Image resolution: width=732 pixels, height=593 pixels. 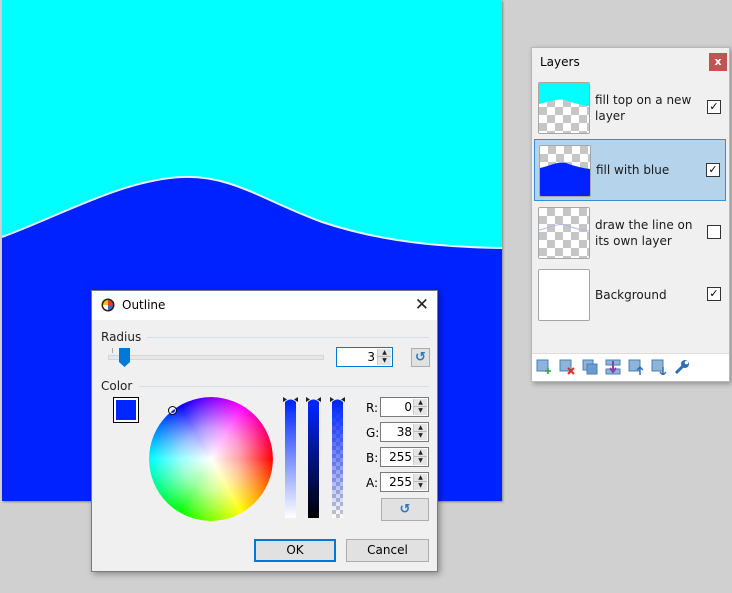 What do you see at coordinates (422, 305) in the screenshot?
I see `dialog-close-button: ✕` at bounding box center [422, 305].